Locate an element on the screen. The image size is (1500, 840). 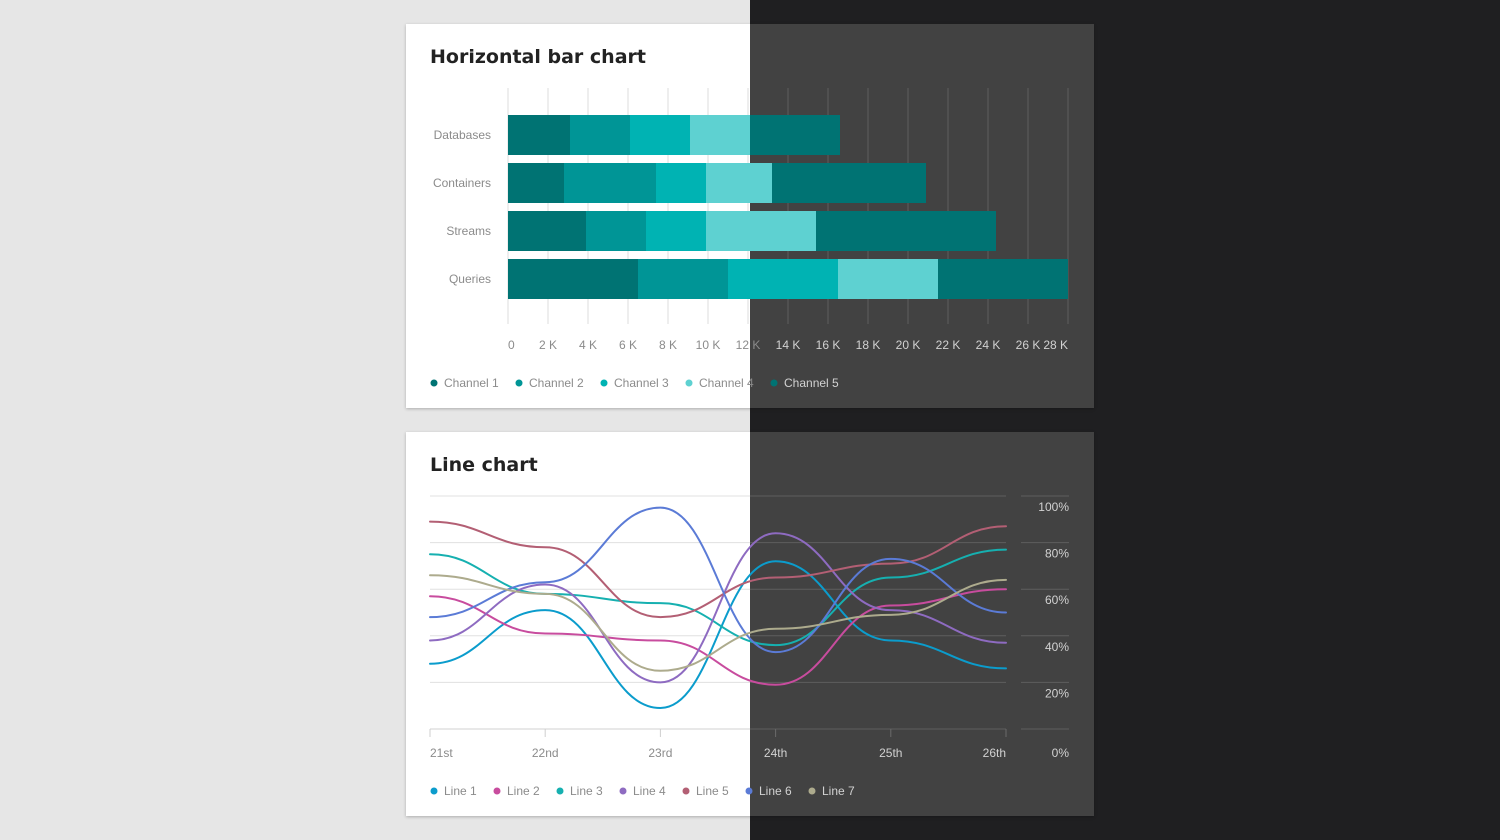
x-tick-label: 22nd is located at coordinates (545, 753).